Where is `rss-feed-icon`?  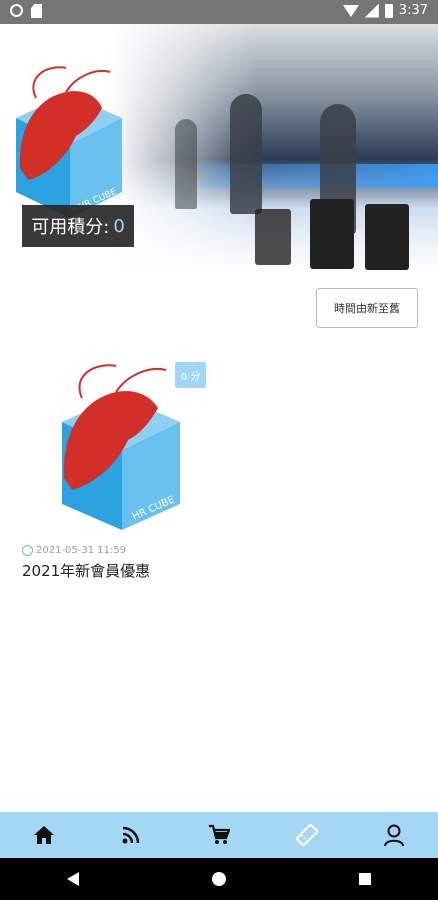
rss-feed-icon is located at coordinates (131, 835).